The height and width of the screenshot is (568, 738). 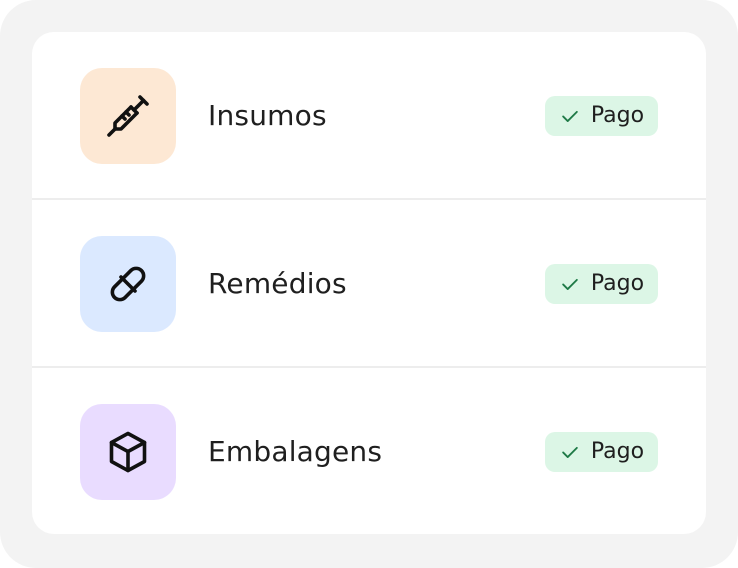 What do you see at coordinates (295, 451) in the screenshot?
I see `item-label: Embalagens` at bounding box center [295, 451].